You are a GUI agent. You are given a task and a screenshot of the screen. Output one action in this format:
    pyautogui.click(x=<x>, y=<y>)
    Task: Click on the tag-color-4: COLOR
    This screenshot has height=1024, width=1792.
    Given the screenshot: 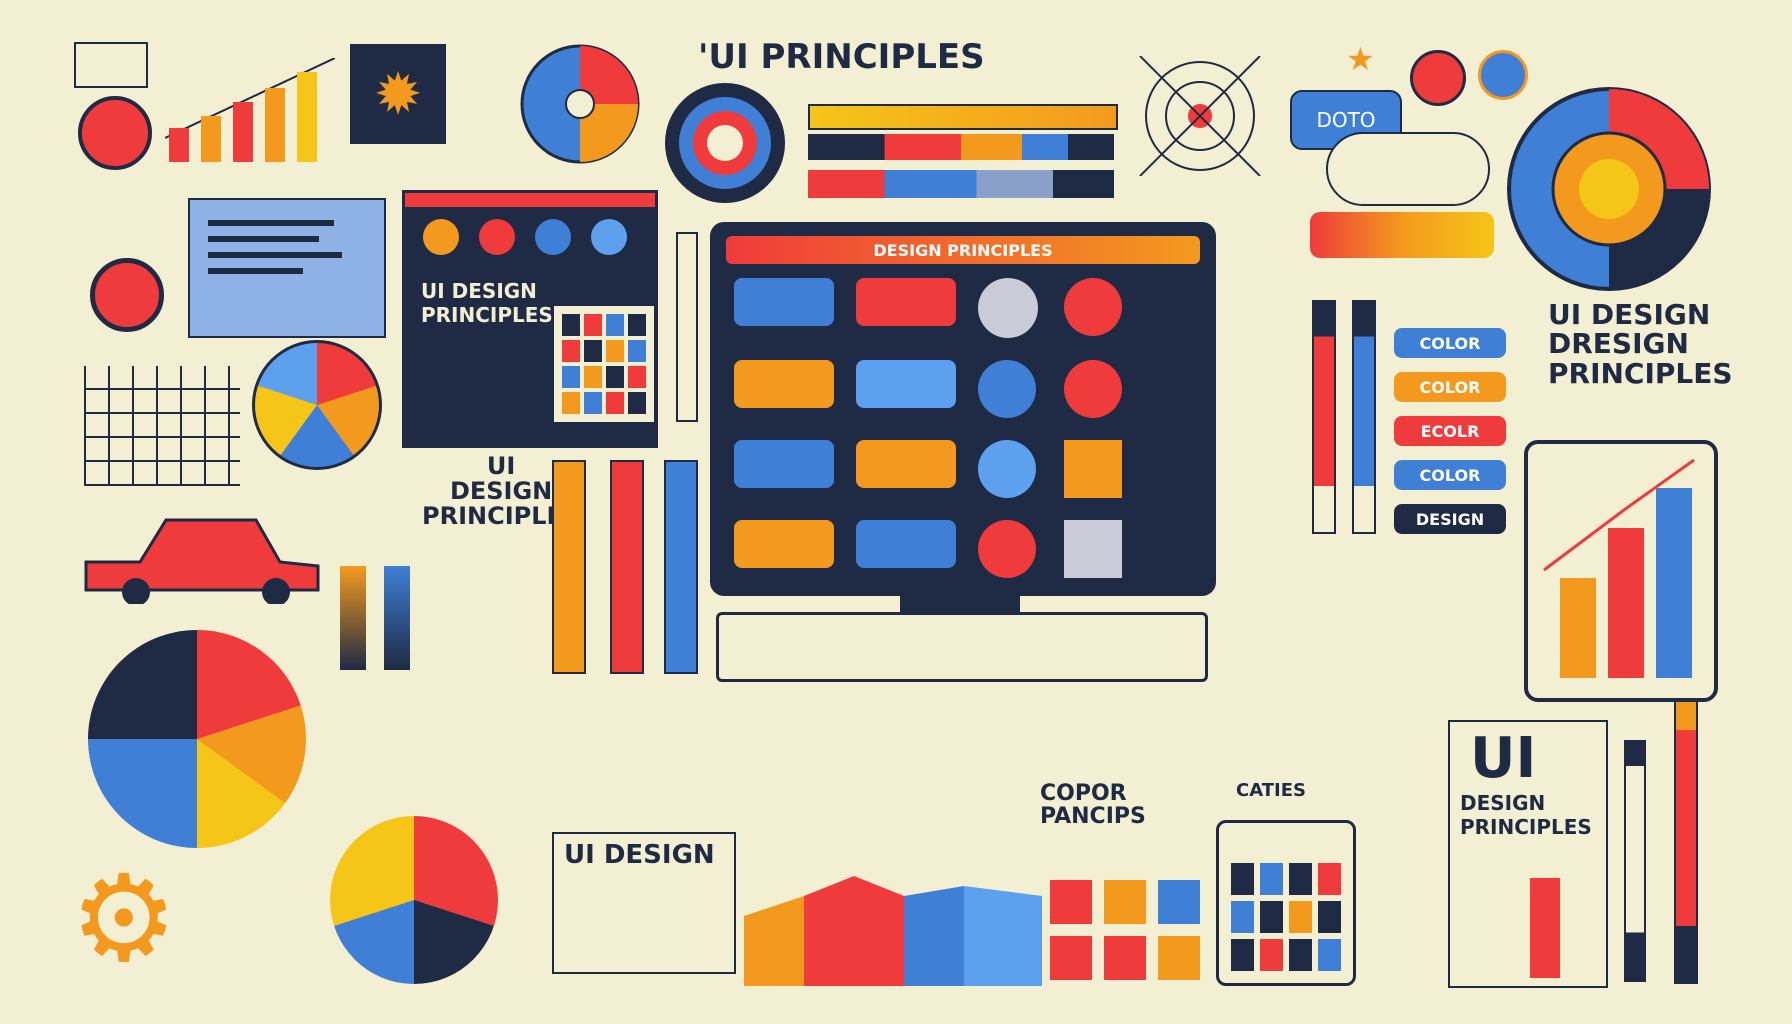 What is the action you would take?
    pyautogui.click(x=1450, y=475)
    